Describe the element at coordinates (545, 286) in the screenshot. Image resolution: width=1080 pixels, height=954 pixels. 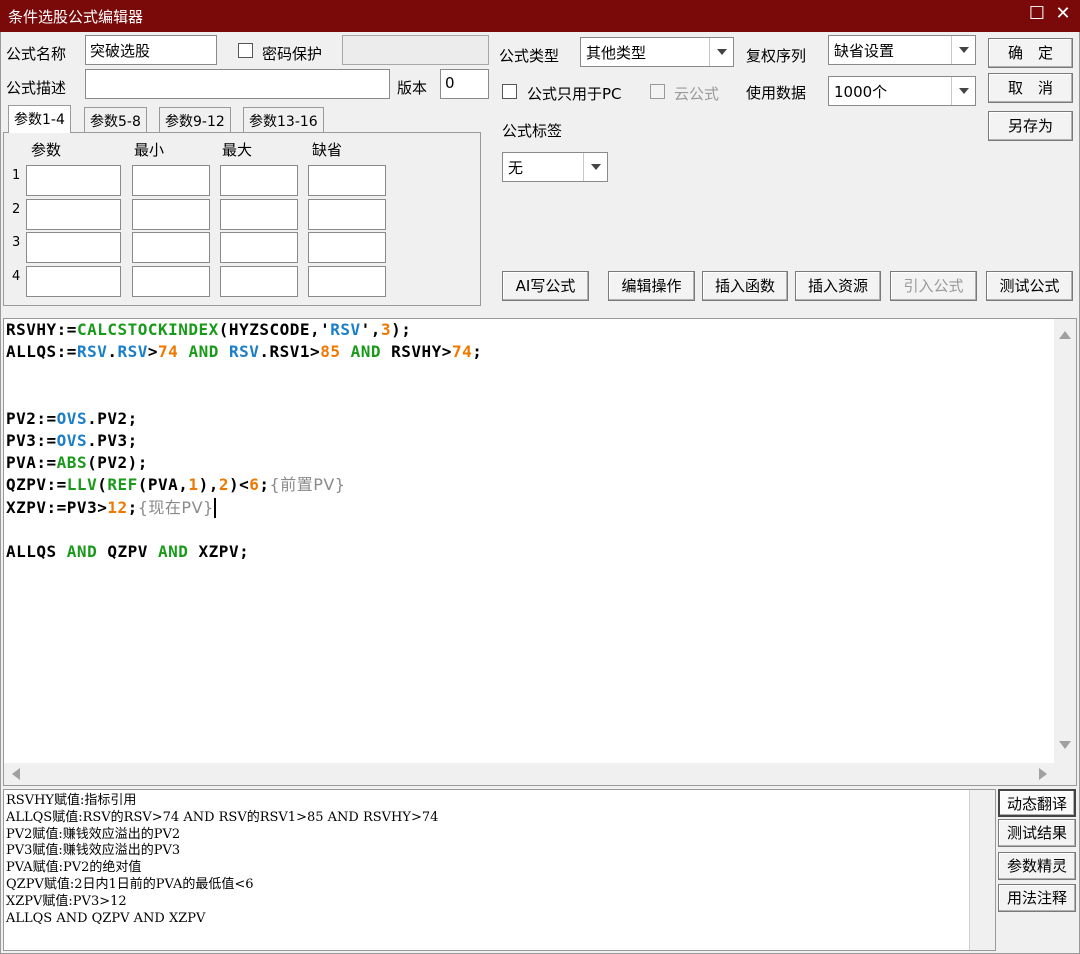
I see `ai-write-button: AI写公式` at that location.